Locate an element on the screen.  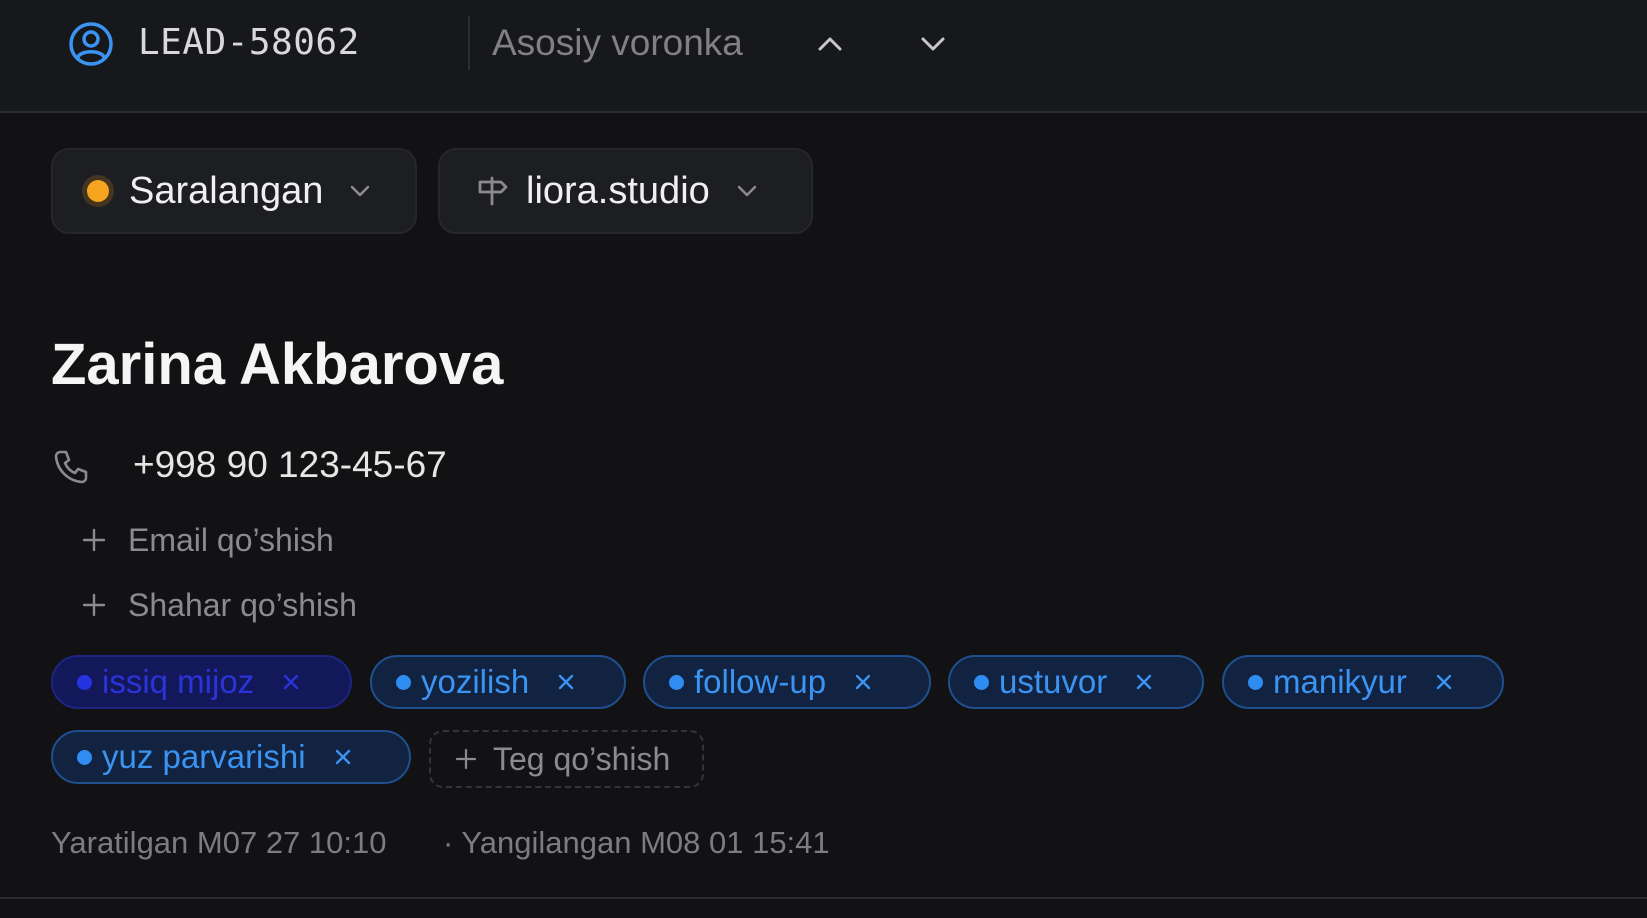
tag-chip: issiq mijoz is located at coordinates (201, 682).